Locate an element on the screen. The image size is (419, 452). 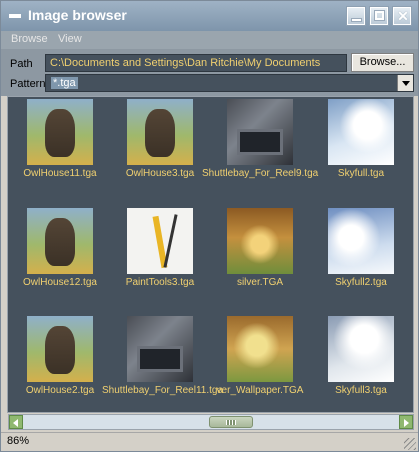
thumbnail-caption: OwlHouse3.tga is located at coordinates (160, 173).